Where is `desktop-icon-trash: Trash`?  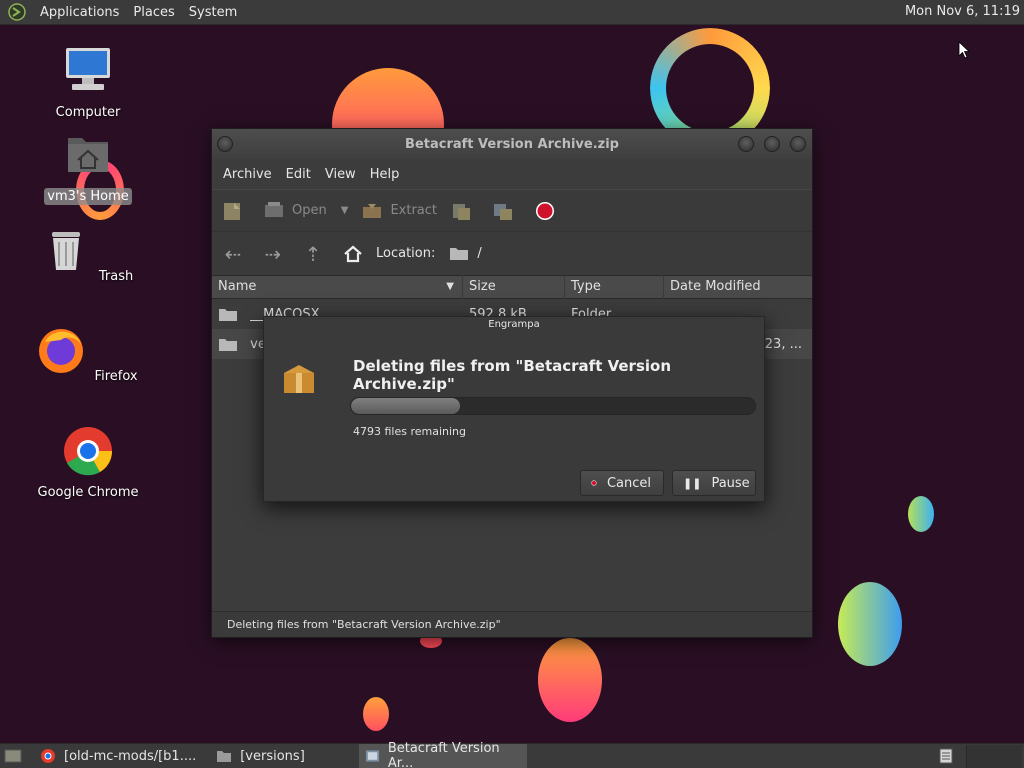
desktop-icon-trash: Trash is located at coordinates (88, 254).